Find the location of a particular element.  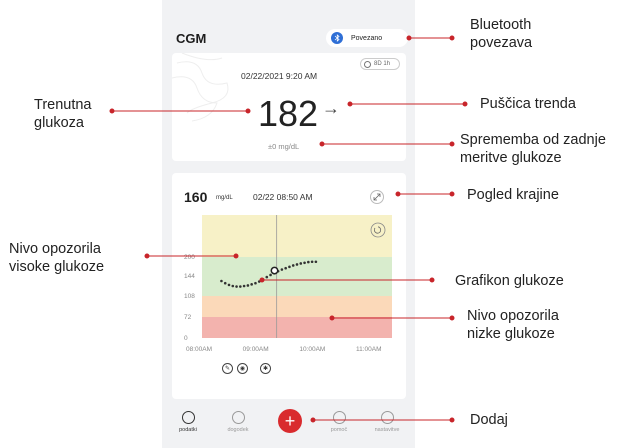

annotation-current-glucose: Trenutna glukoza is located at coordinates (63, 114).